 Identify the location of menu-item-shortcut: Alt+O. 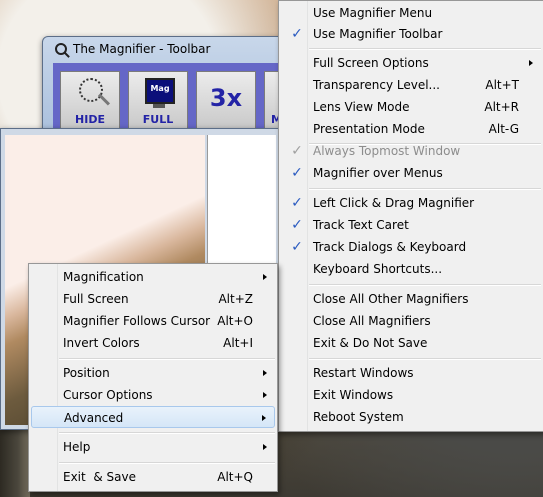
(235, 321).